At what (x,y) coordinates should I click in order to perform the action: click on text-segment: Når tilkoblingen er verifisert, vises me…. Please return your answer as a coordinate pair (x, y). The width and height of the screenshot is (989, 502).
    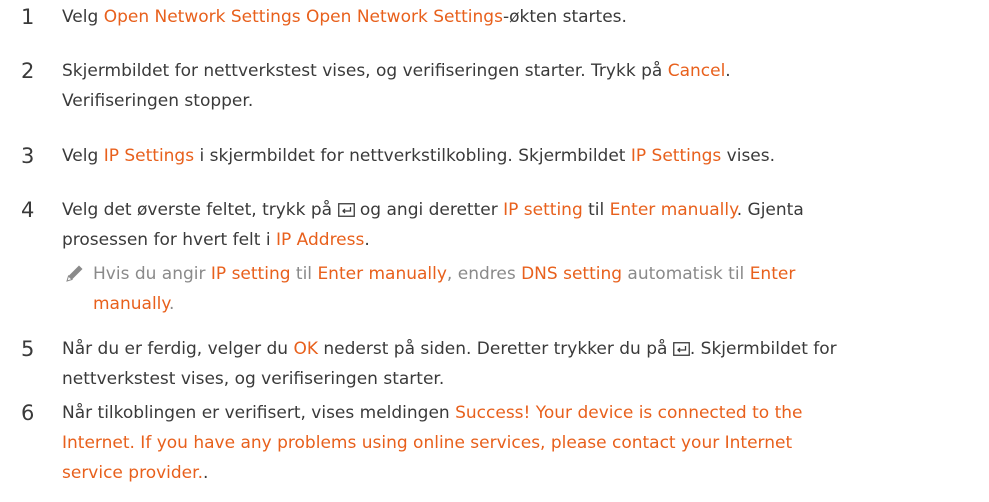
    Looking at the image, I should click on (259, 413).